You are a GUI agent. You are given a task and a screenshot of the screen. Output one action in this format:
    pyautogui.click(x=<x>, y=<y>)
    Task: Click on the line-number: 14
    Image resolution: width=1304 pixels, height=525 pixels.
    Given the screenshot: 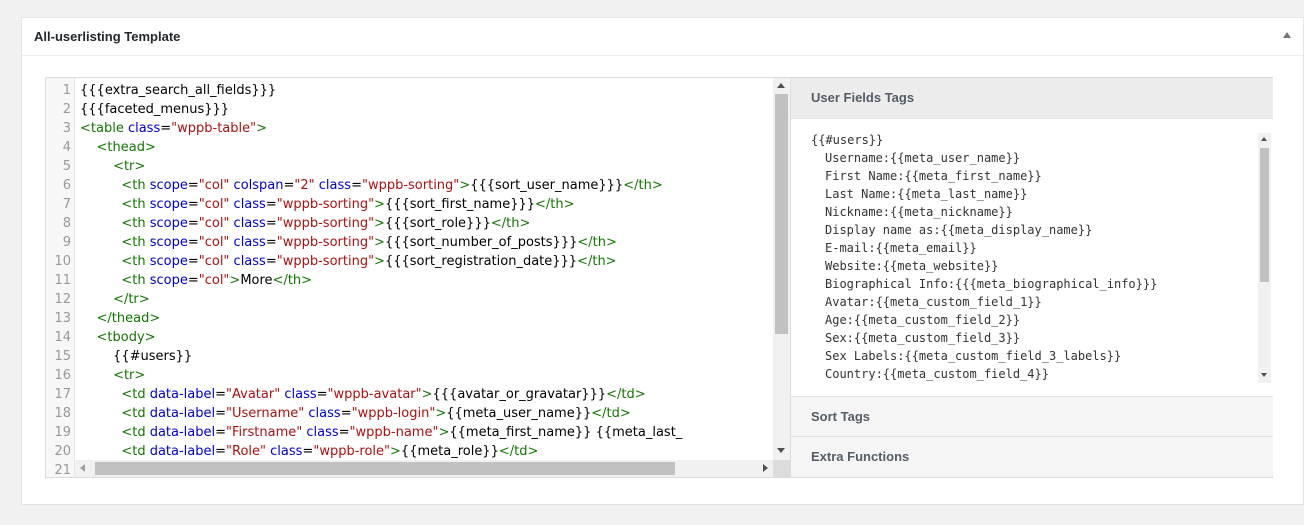 What is the action you would take?
    pyautogui.click(x=62, y=337)
    